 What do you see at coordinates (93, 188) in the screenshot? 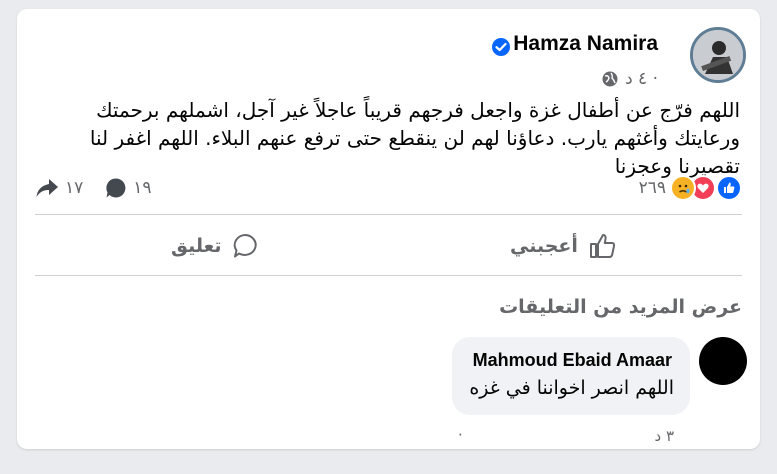
I see `engagement-stats: ١٧ ١٩` at bounding box center [93, 188].